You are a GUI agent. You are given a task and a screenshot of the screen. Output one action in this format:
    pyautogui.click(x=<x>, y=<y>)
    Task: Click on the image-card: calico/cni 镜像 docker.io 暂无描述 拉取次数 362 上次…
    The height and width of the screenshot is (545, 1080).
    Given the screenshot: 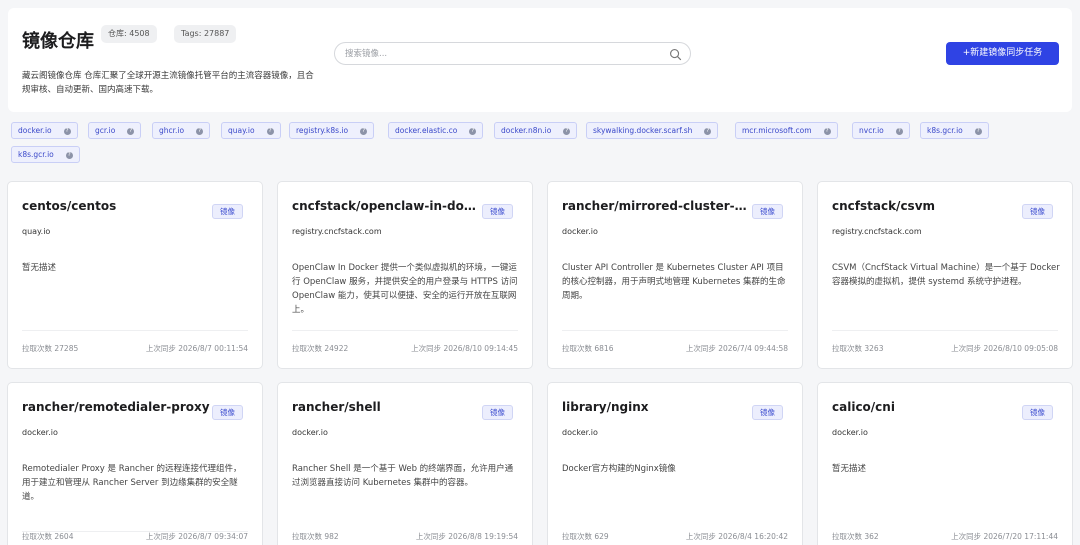 What is the action you would take?
    pyautogui.click(x=945, y=463)
    